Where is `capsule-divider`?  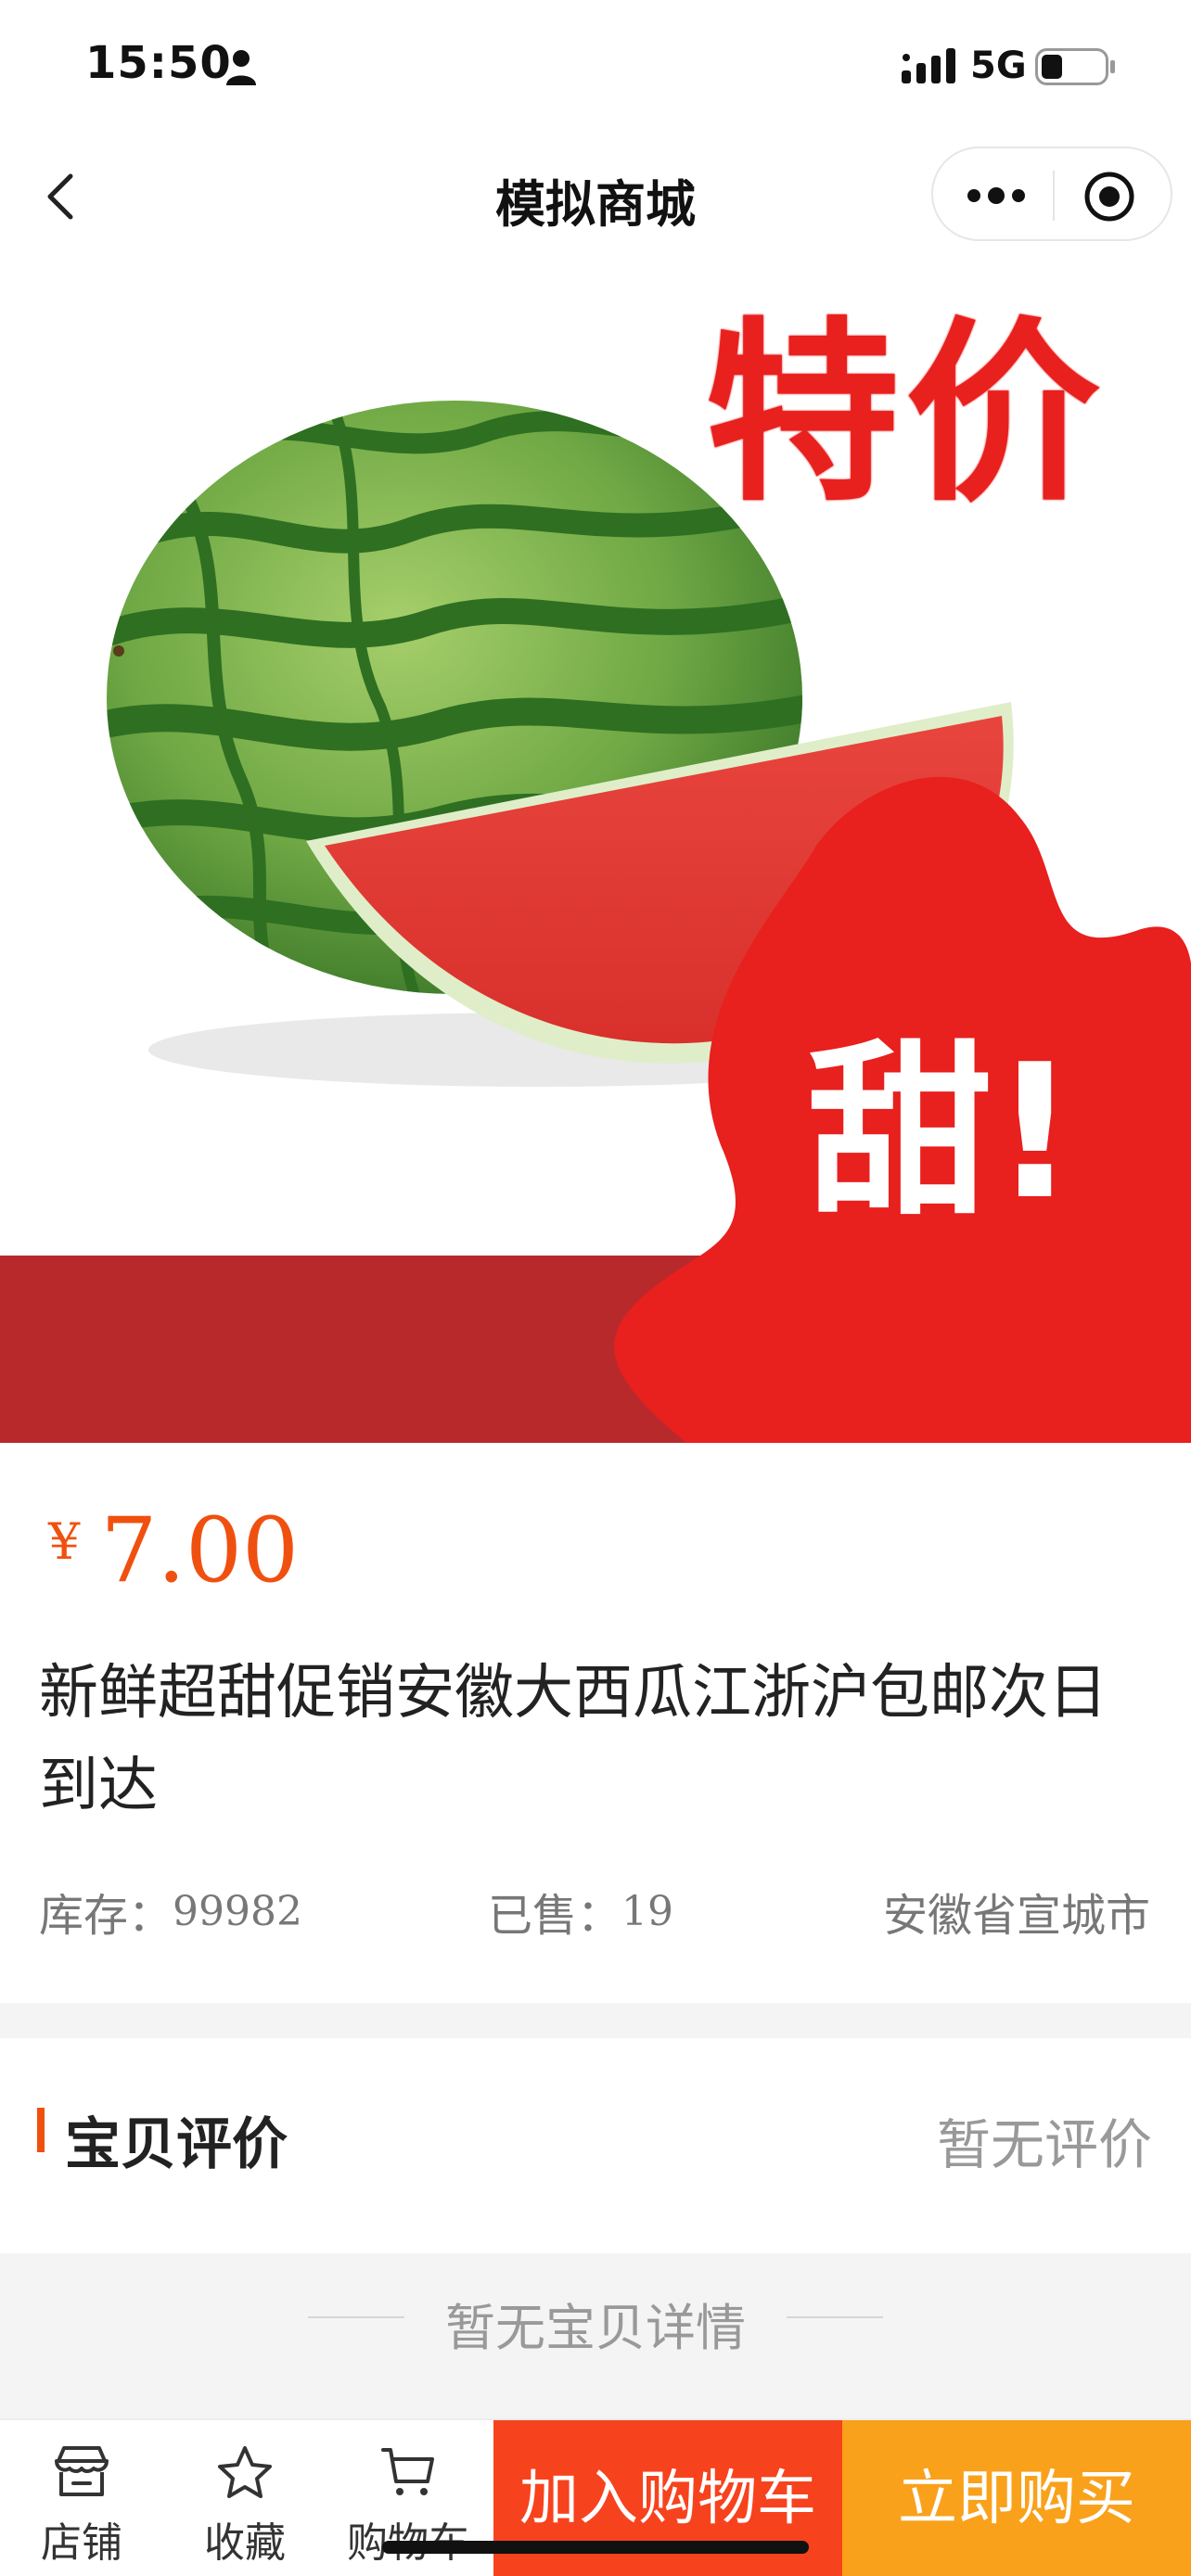 capsule-divider is located at coordinates (1054, 196).